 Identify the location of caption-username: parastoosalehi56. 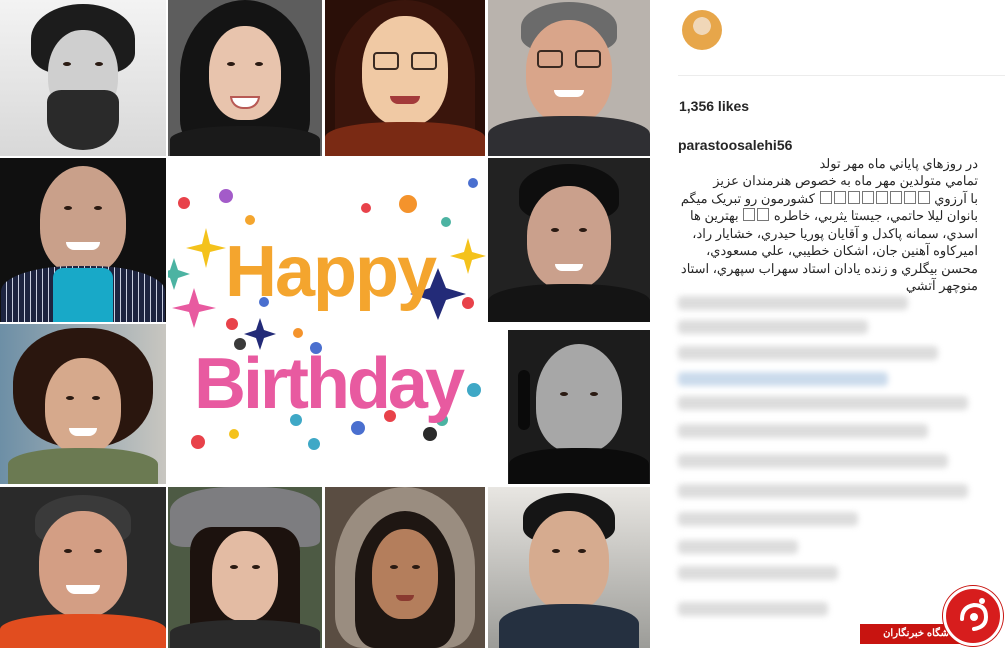
(828, 146).